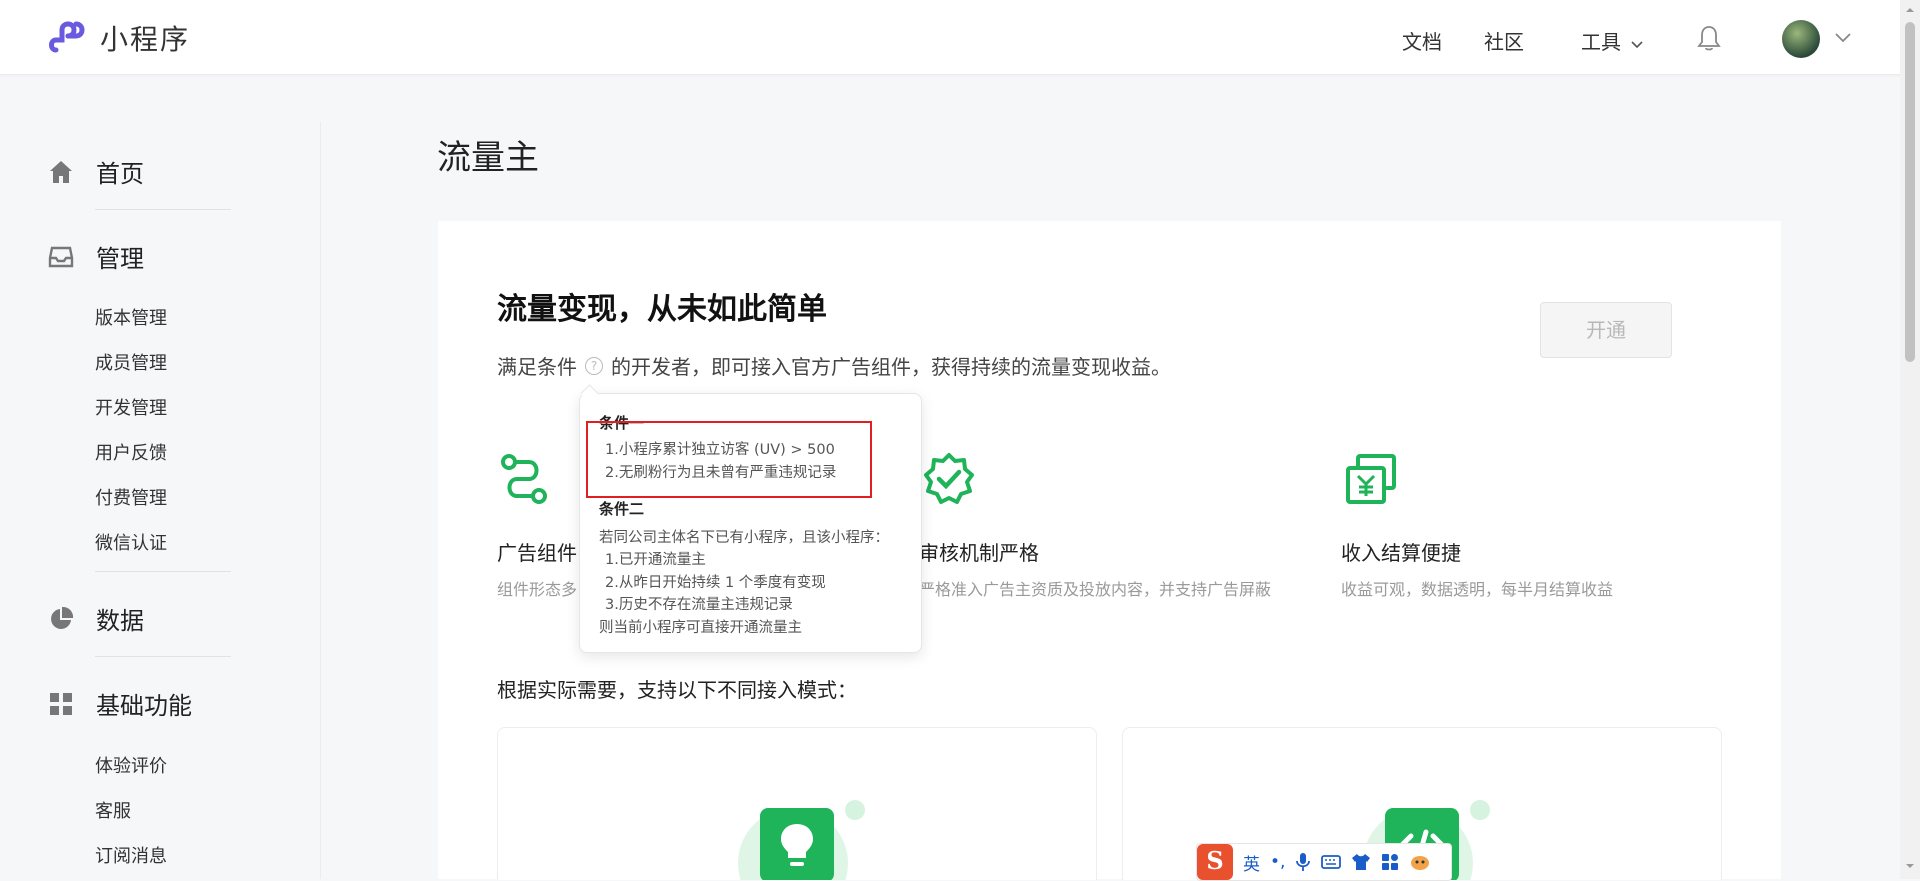 The width and height of the screenshot is (1920, 881). I want to click on scrollbar-thumb, so click(1910, 192).